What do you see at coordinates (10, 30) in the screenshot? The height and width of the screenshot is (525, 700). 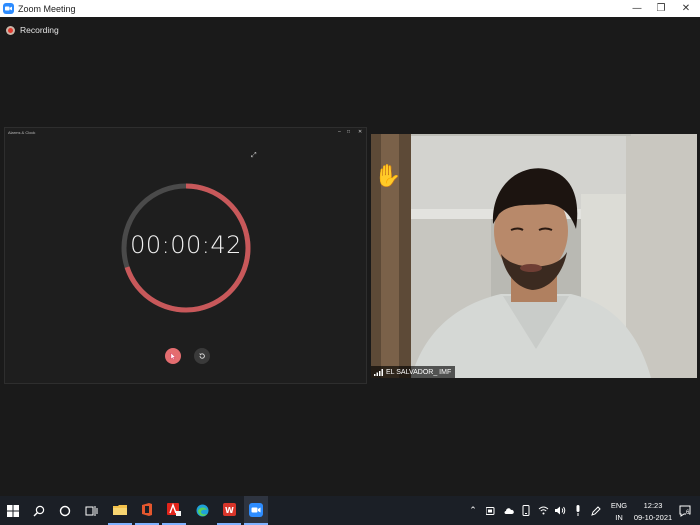 I see `recording-icon` at bounding box center [10, 30].